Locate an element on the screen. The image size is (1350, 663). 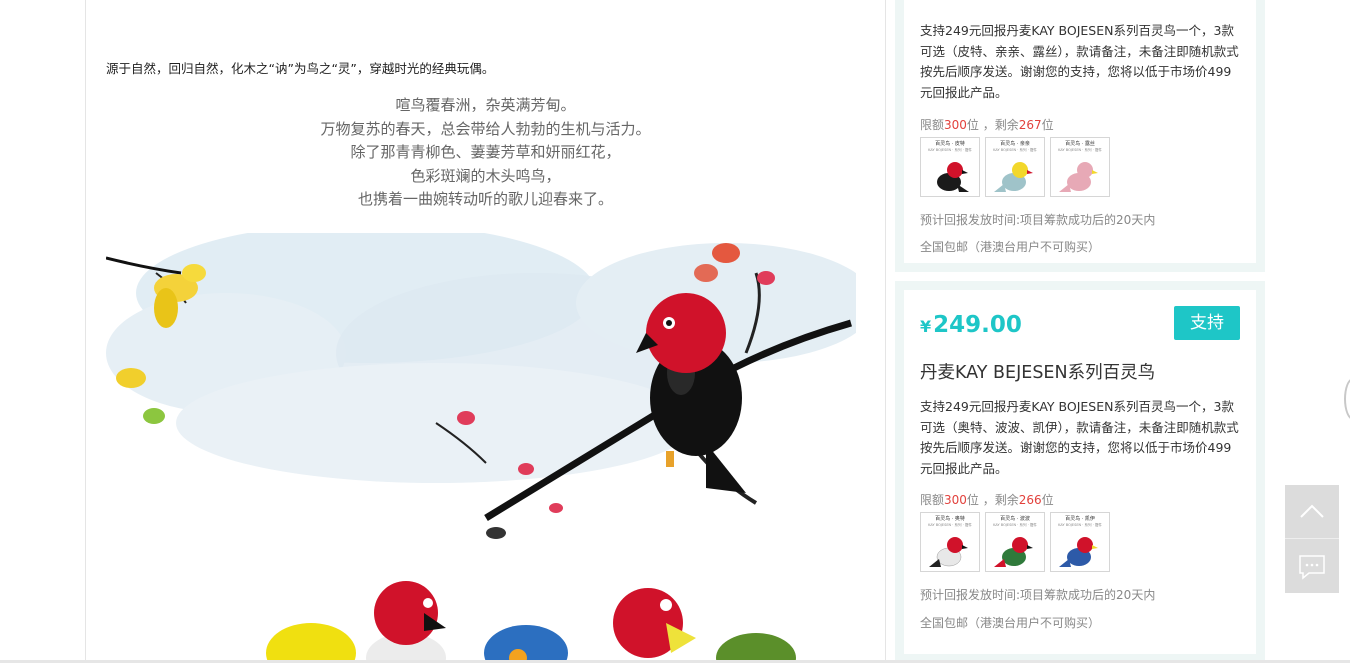
back-to-top-button is located at coordinates (1312, 512).